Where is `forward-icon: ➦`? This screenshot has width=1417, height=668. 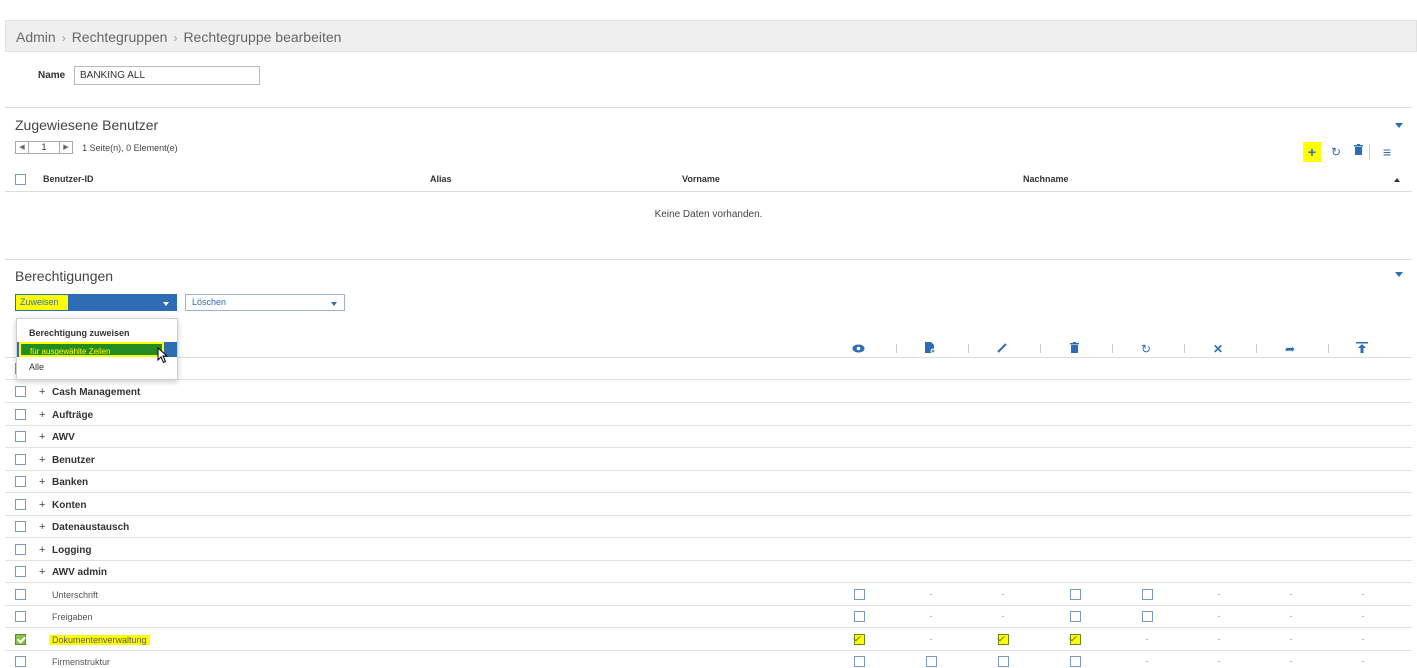
forward-icon: ➦ is located at coordinates (1290, 349).